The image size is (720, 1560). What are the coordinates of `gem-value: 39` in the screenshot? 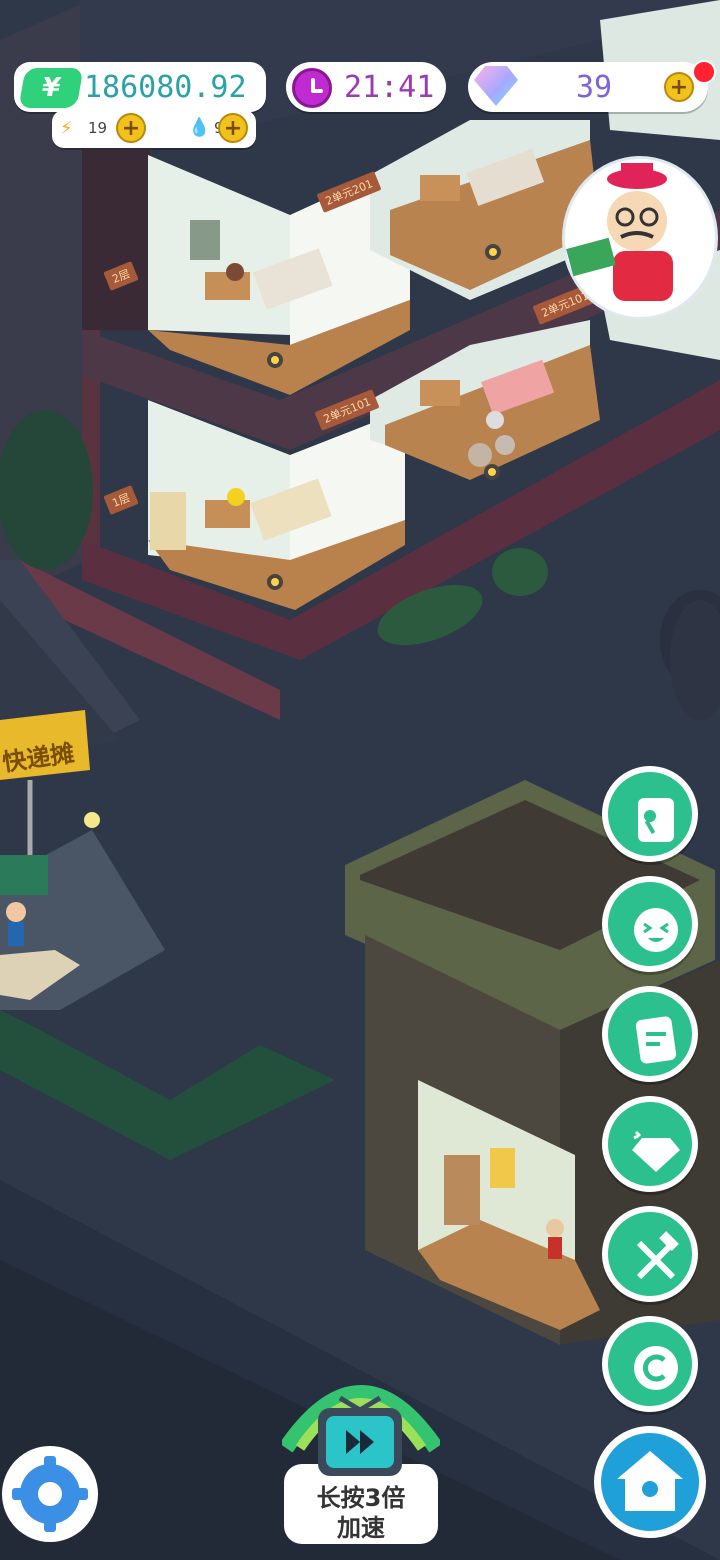 It's located at (594, 87).